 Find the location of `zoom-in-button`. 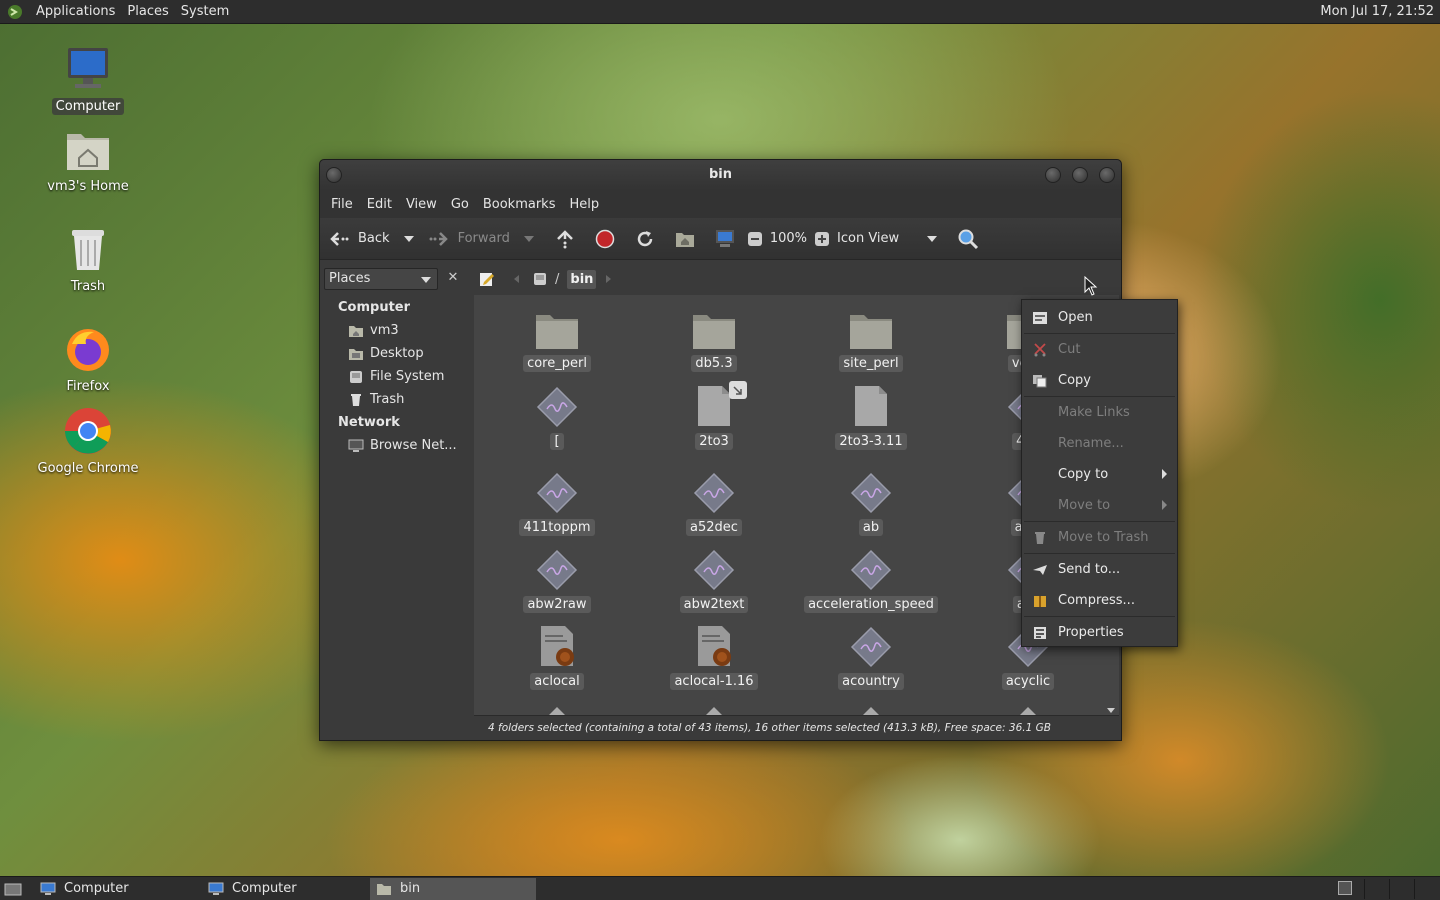

zoom-in-button is located at coordinates (822, 239).